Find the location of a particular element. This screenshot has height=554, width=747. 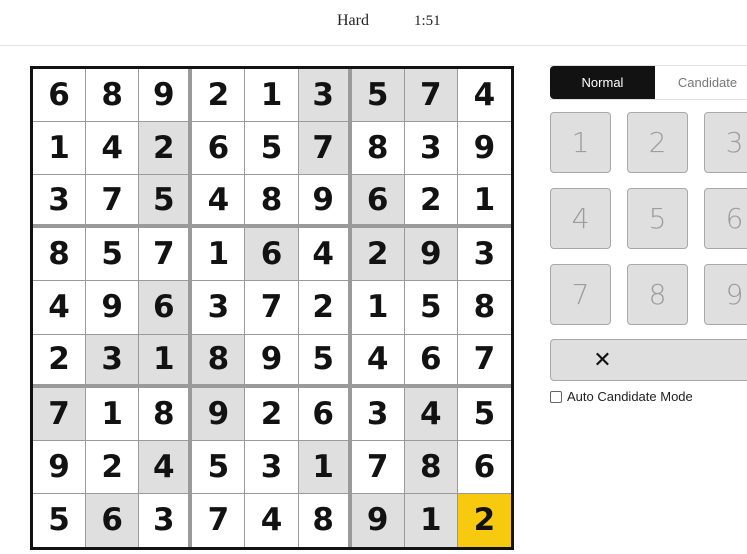

auto-candidate-checkbox is located at coordinates (556, 396).